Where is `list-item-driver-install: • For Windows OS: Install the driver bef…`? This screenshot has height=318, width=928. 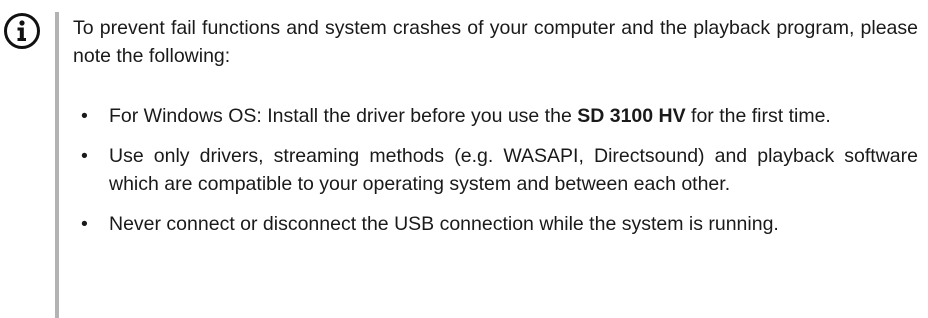 list-item-driver-install: • For Windows OS: Install the driver bef… is located at coordinates (495, 116).